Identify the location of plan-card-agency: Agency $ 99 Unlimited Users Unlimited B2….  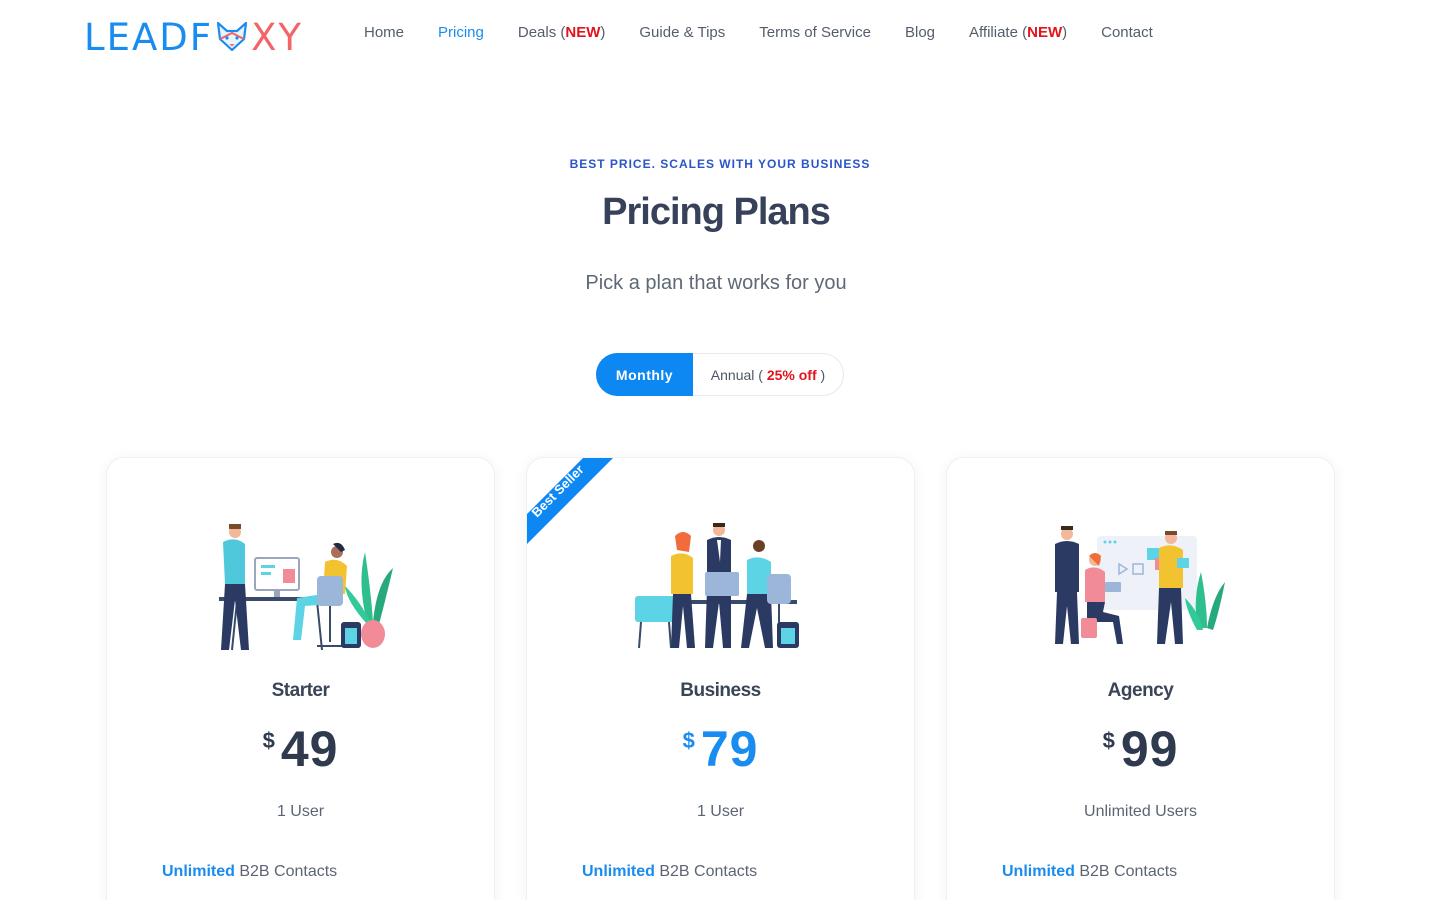
(1140, 678).